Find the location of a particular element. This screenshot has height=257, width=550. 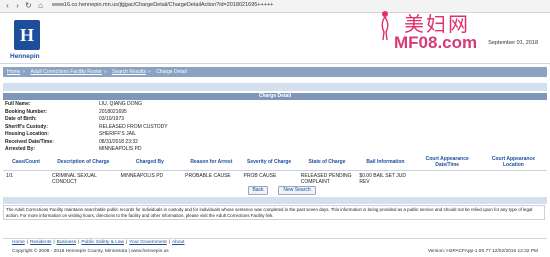

field-label: Booking Number: is located at coordinates (26, 111).